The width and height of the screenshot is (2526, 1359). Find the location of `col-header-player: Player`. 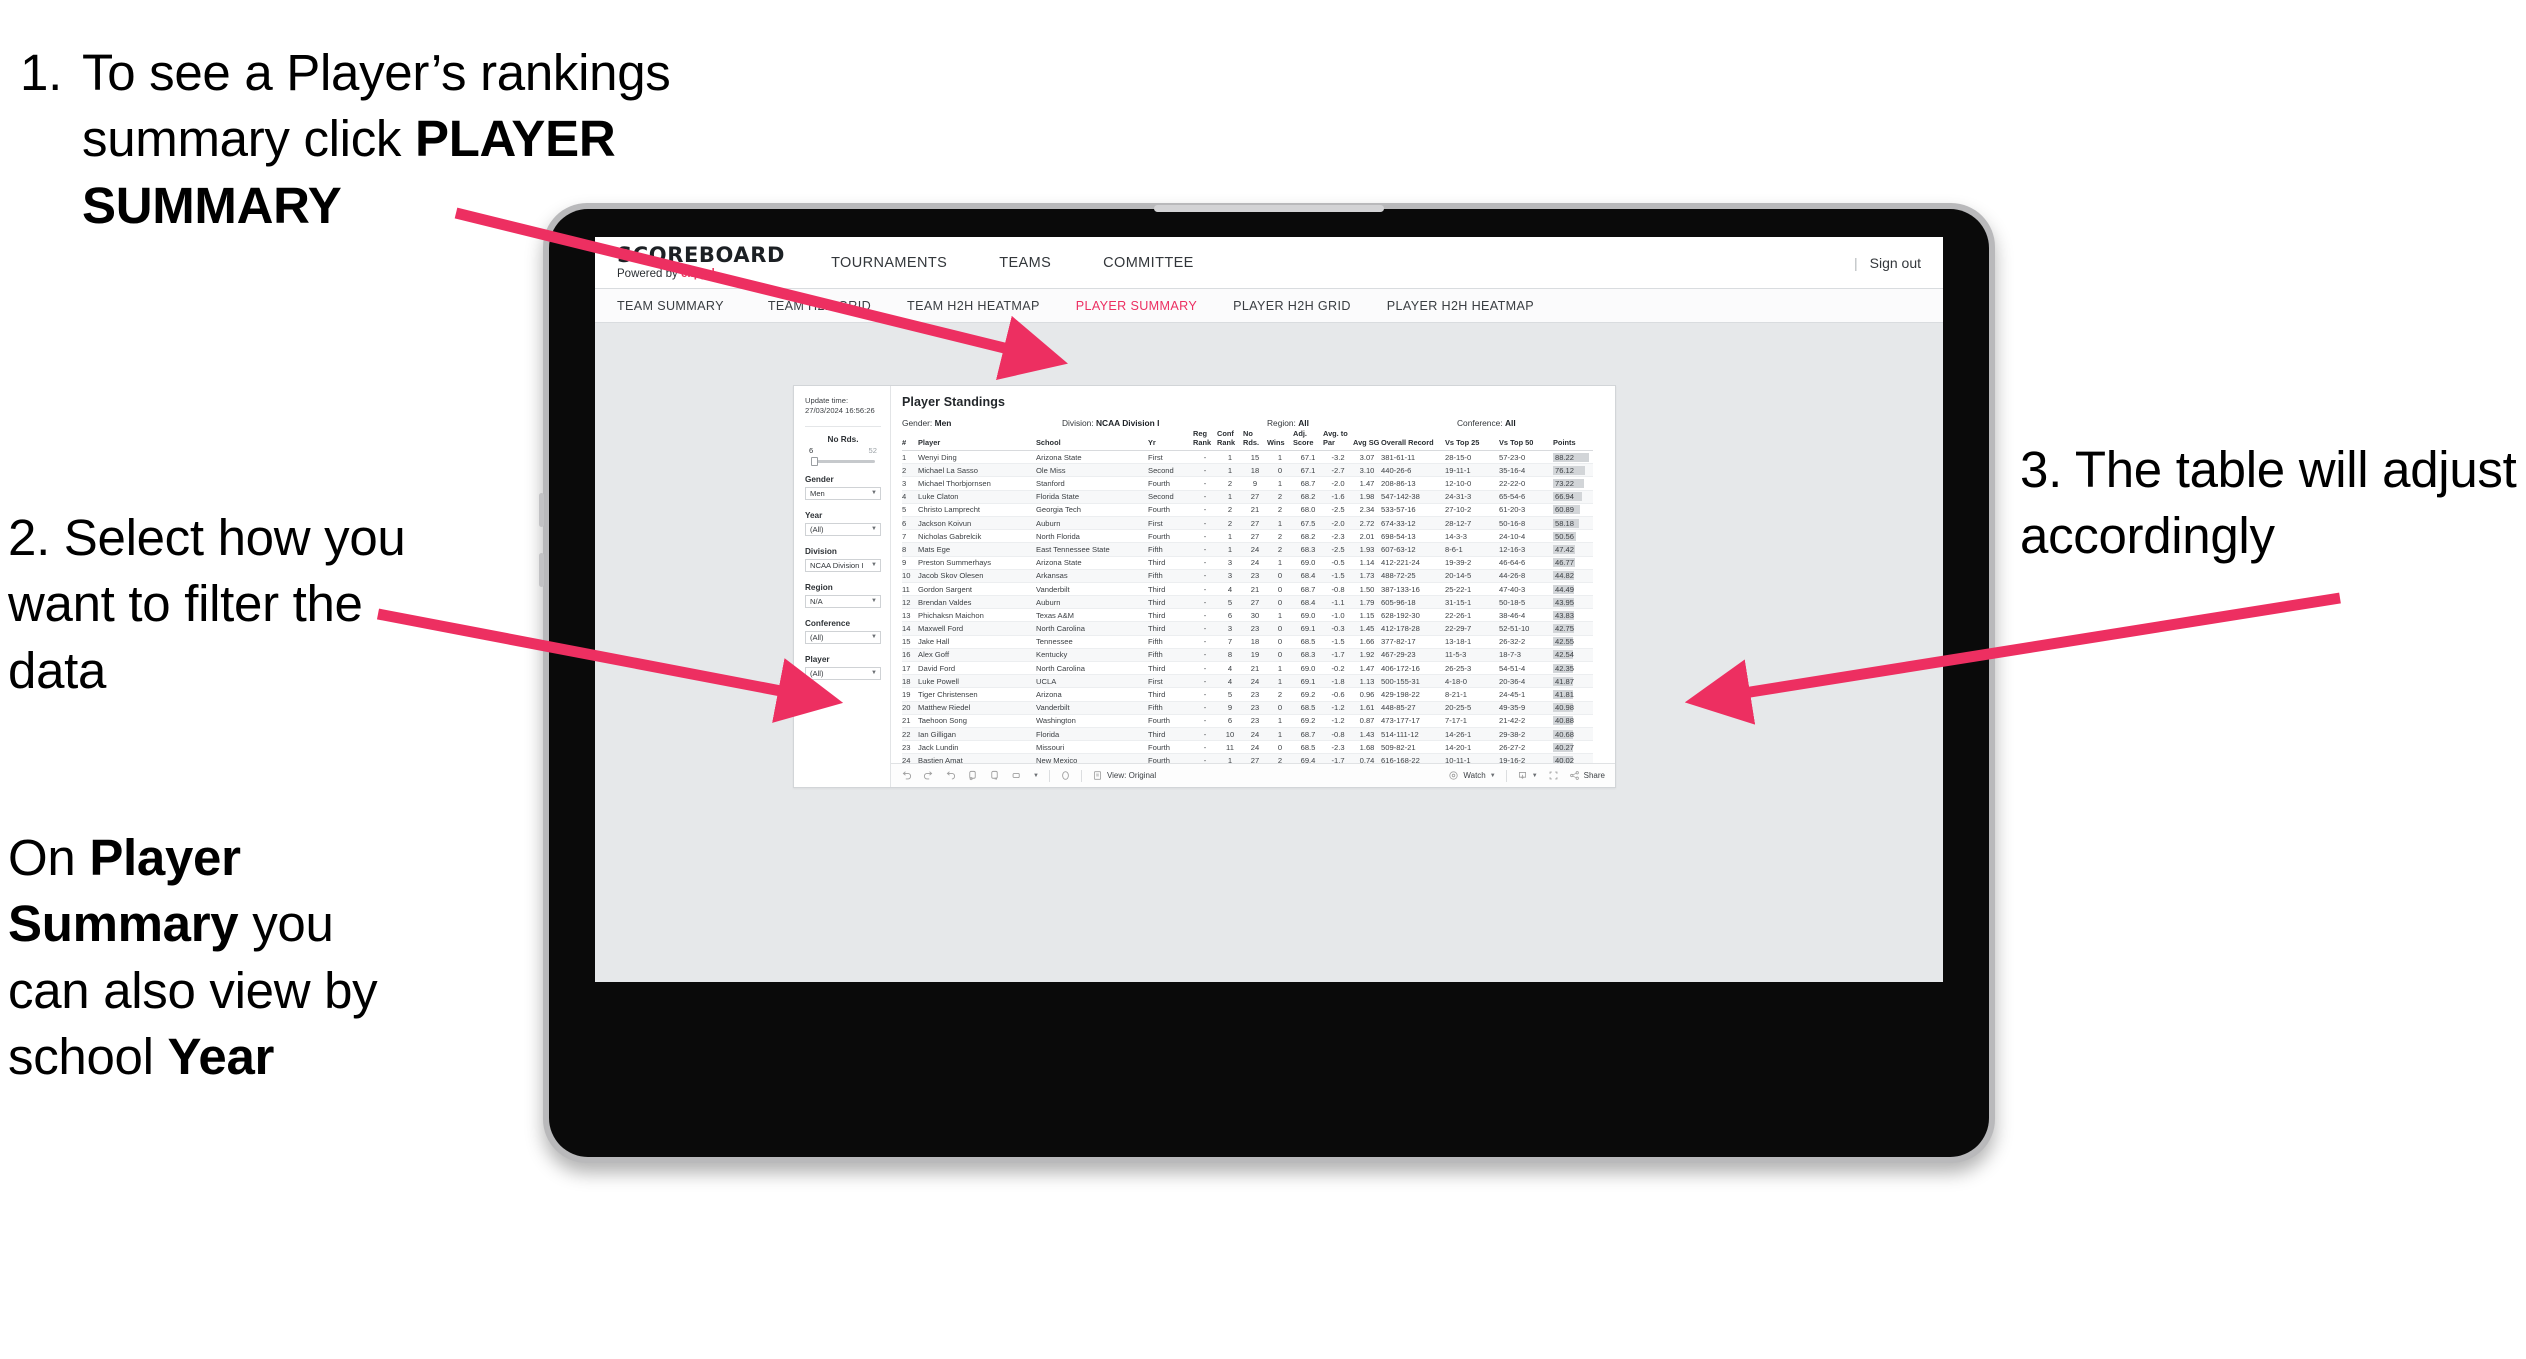

col-header-player: Player is located at coordinates (977, 440).